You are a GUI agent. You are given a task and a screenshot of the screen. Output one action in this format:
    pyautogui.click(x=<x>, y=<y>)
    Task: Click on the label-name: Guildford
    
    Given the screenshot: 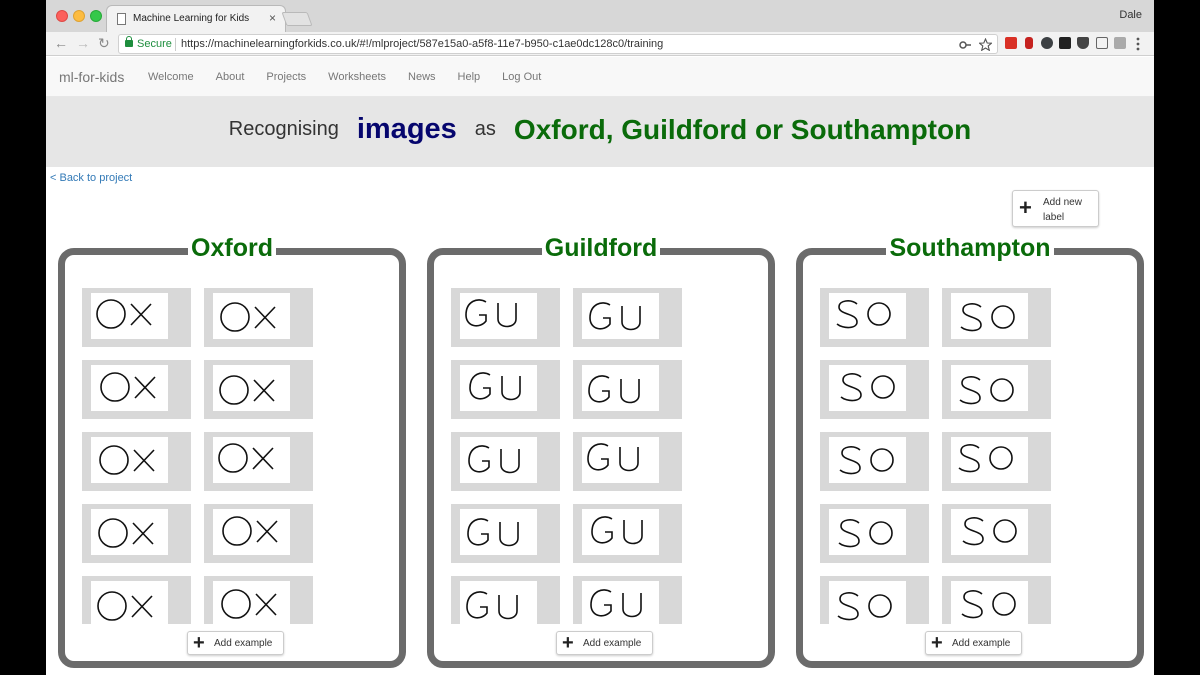 What is the action you would take?
    pyautogui.click(x=601, y=248)
    